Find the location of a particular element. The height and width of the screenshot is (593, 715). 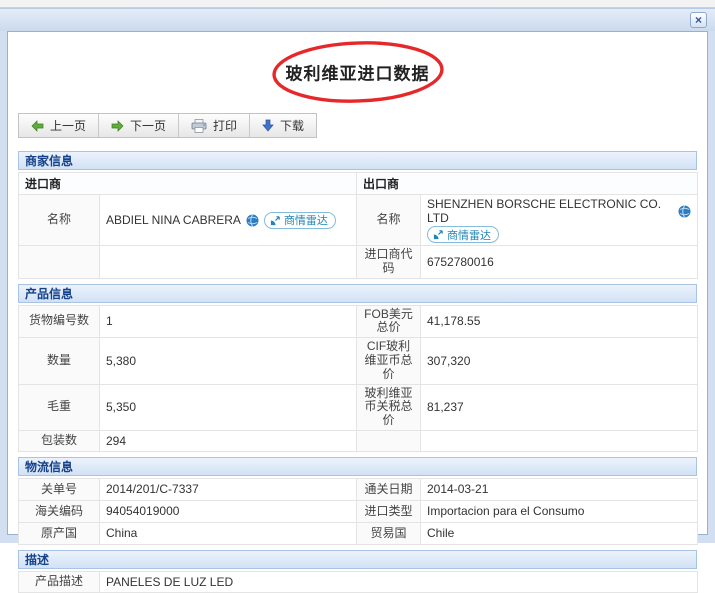

download-button: 下载 is located at coordinates (283, 125).